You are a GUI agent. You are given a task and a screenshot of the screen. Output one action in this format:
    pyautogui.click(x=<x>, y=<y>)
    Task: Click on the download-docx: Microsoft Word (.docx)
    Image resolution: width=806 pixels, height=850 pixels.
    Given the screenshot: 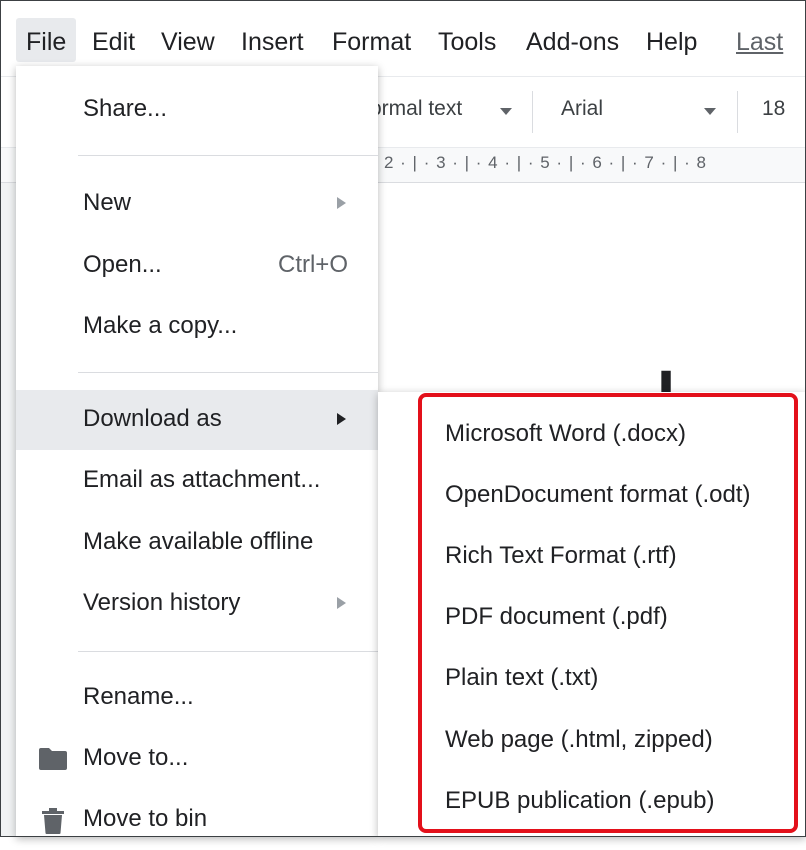 What is the action you would take?
    pyautogui.click(x=592, y=435)
    